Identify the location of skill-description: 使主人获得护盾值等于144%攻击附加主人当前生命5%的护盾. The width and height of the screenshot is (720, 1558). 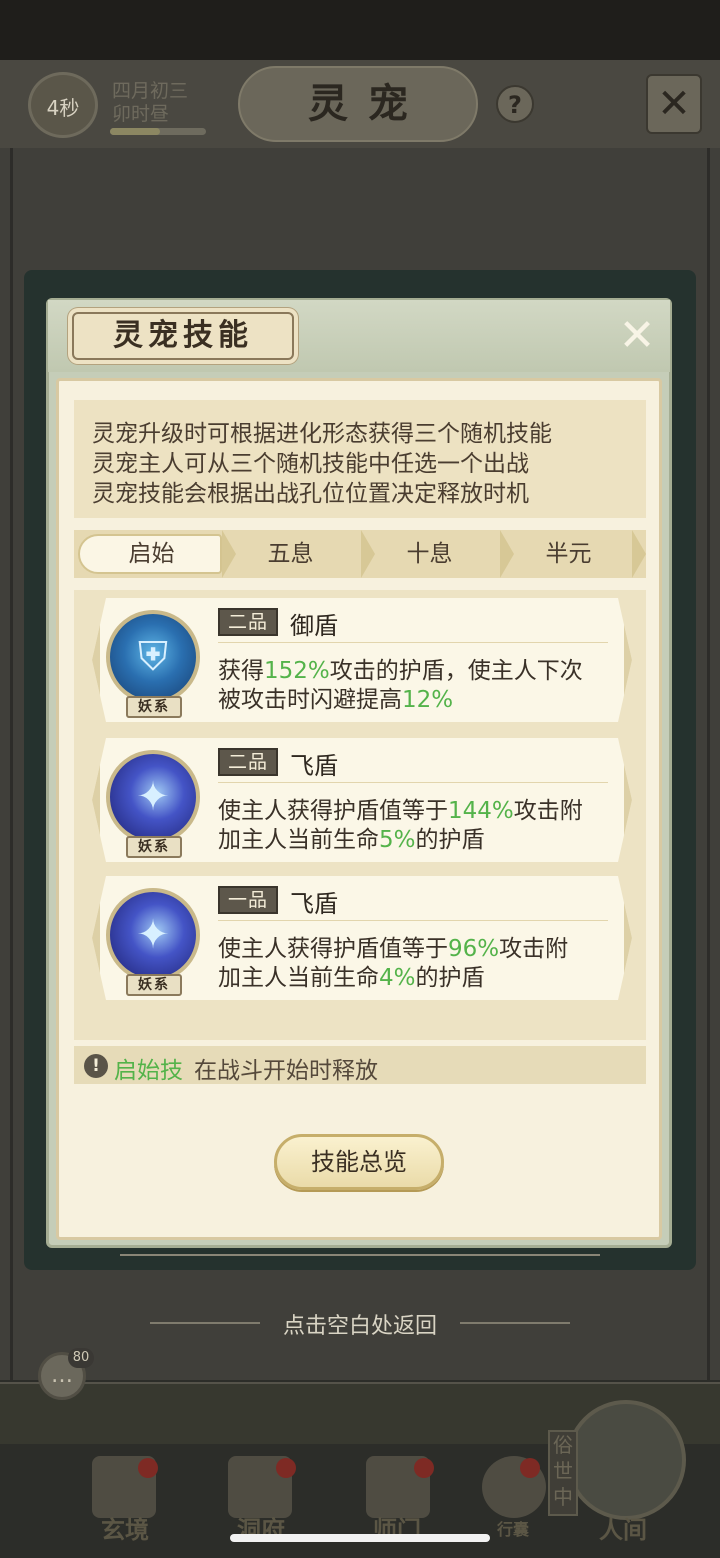
(418, 826).